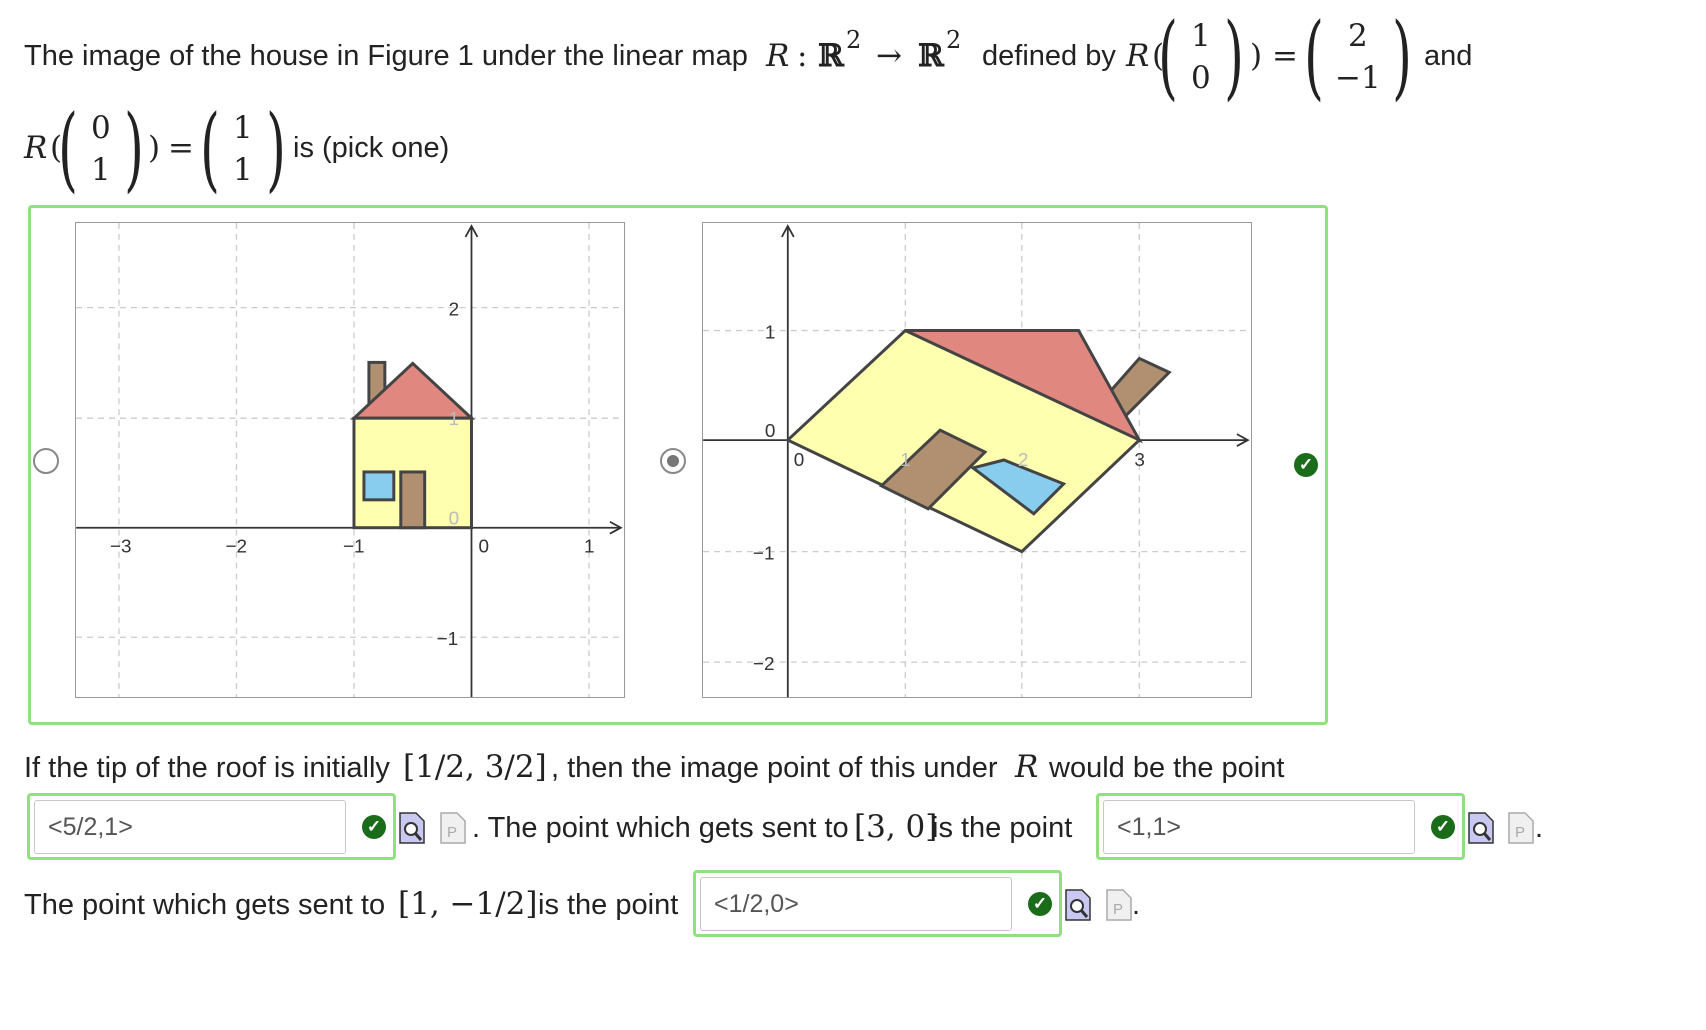  Describe the element at coordinates (854, 40) in the screenshot. I see `domain-exponent: 2` at that location.